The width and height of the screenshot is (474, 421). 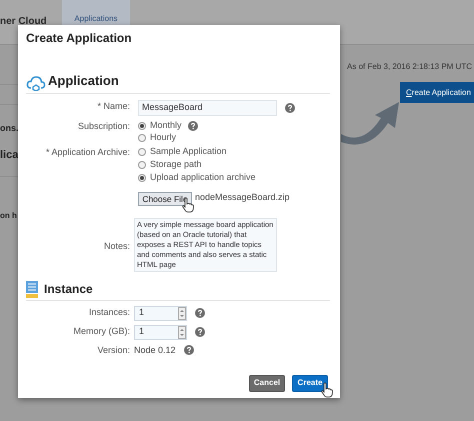 I want to click on section-heading: Application, so click(x=83, y=81).